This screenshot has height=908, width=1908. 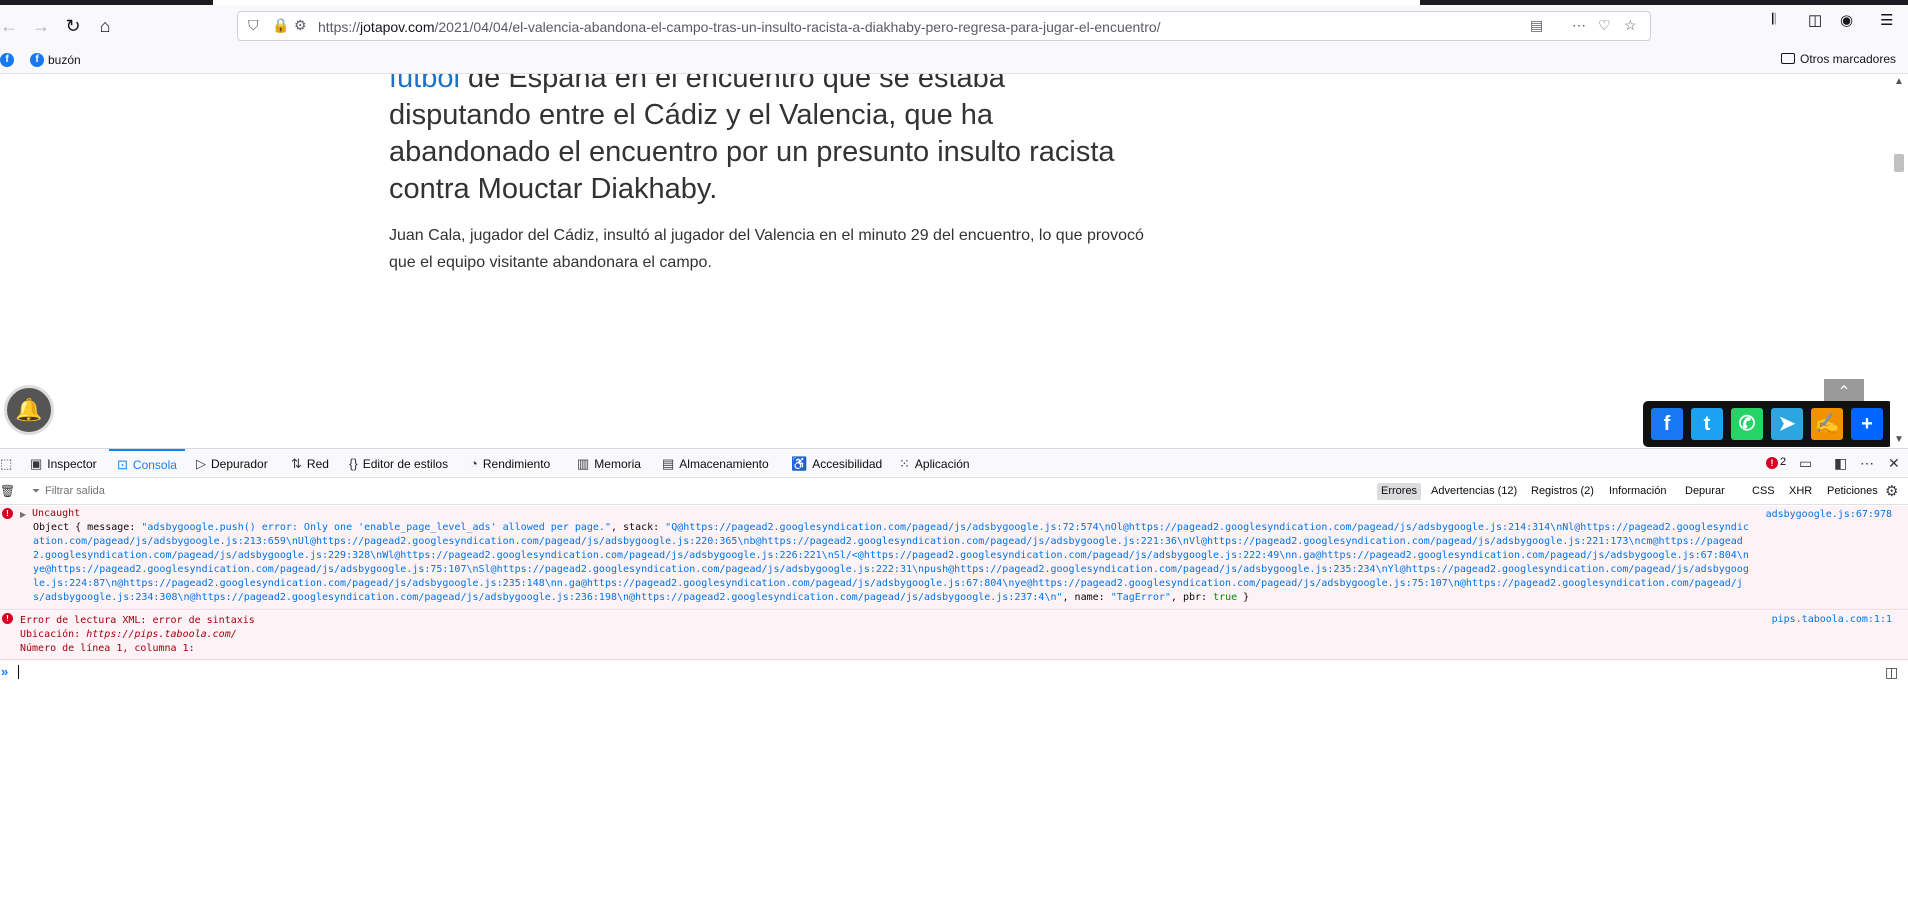 I want to click on tab-almacenamiento-label: Almacenamiento, so click(x=724, y=464).